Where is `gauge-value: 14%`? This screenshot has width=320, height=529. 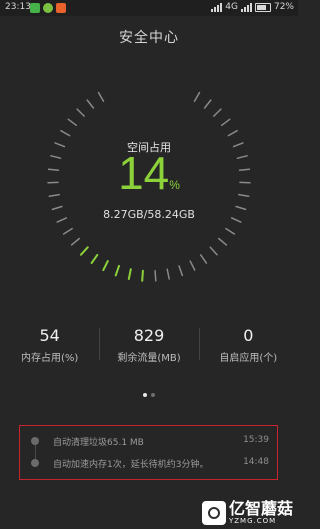
gauge-value: 14% is located at coordinates (149, 173).